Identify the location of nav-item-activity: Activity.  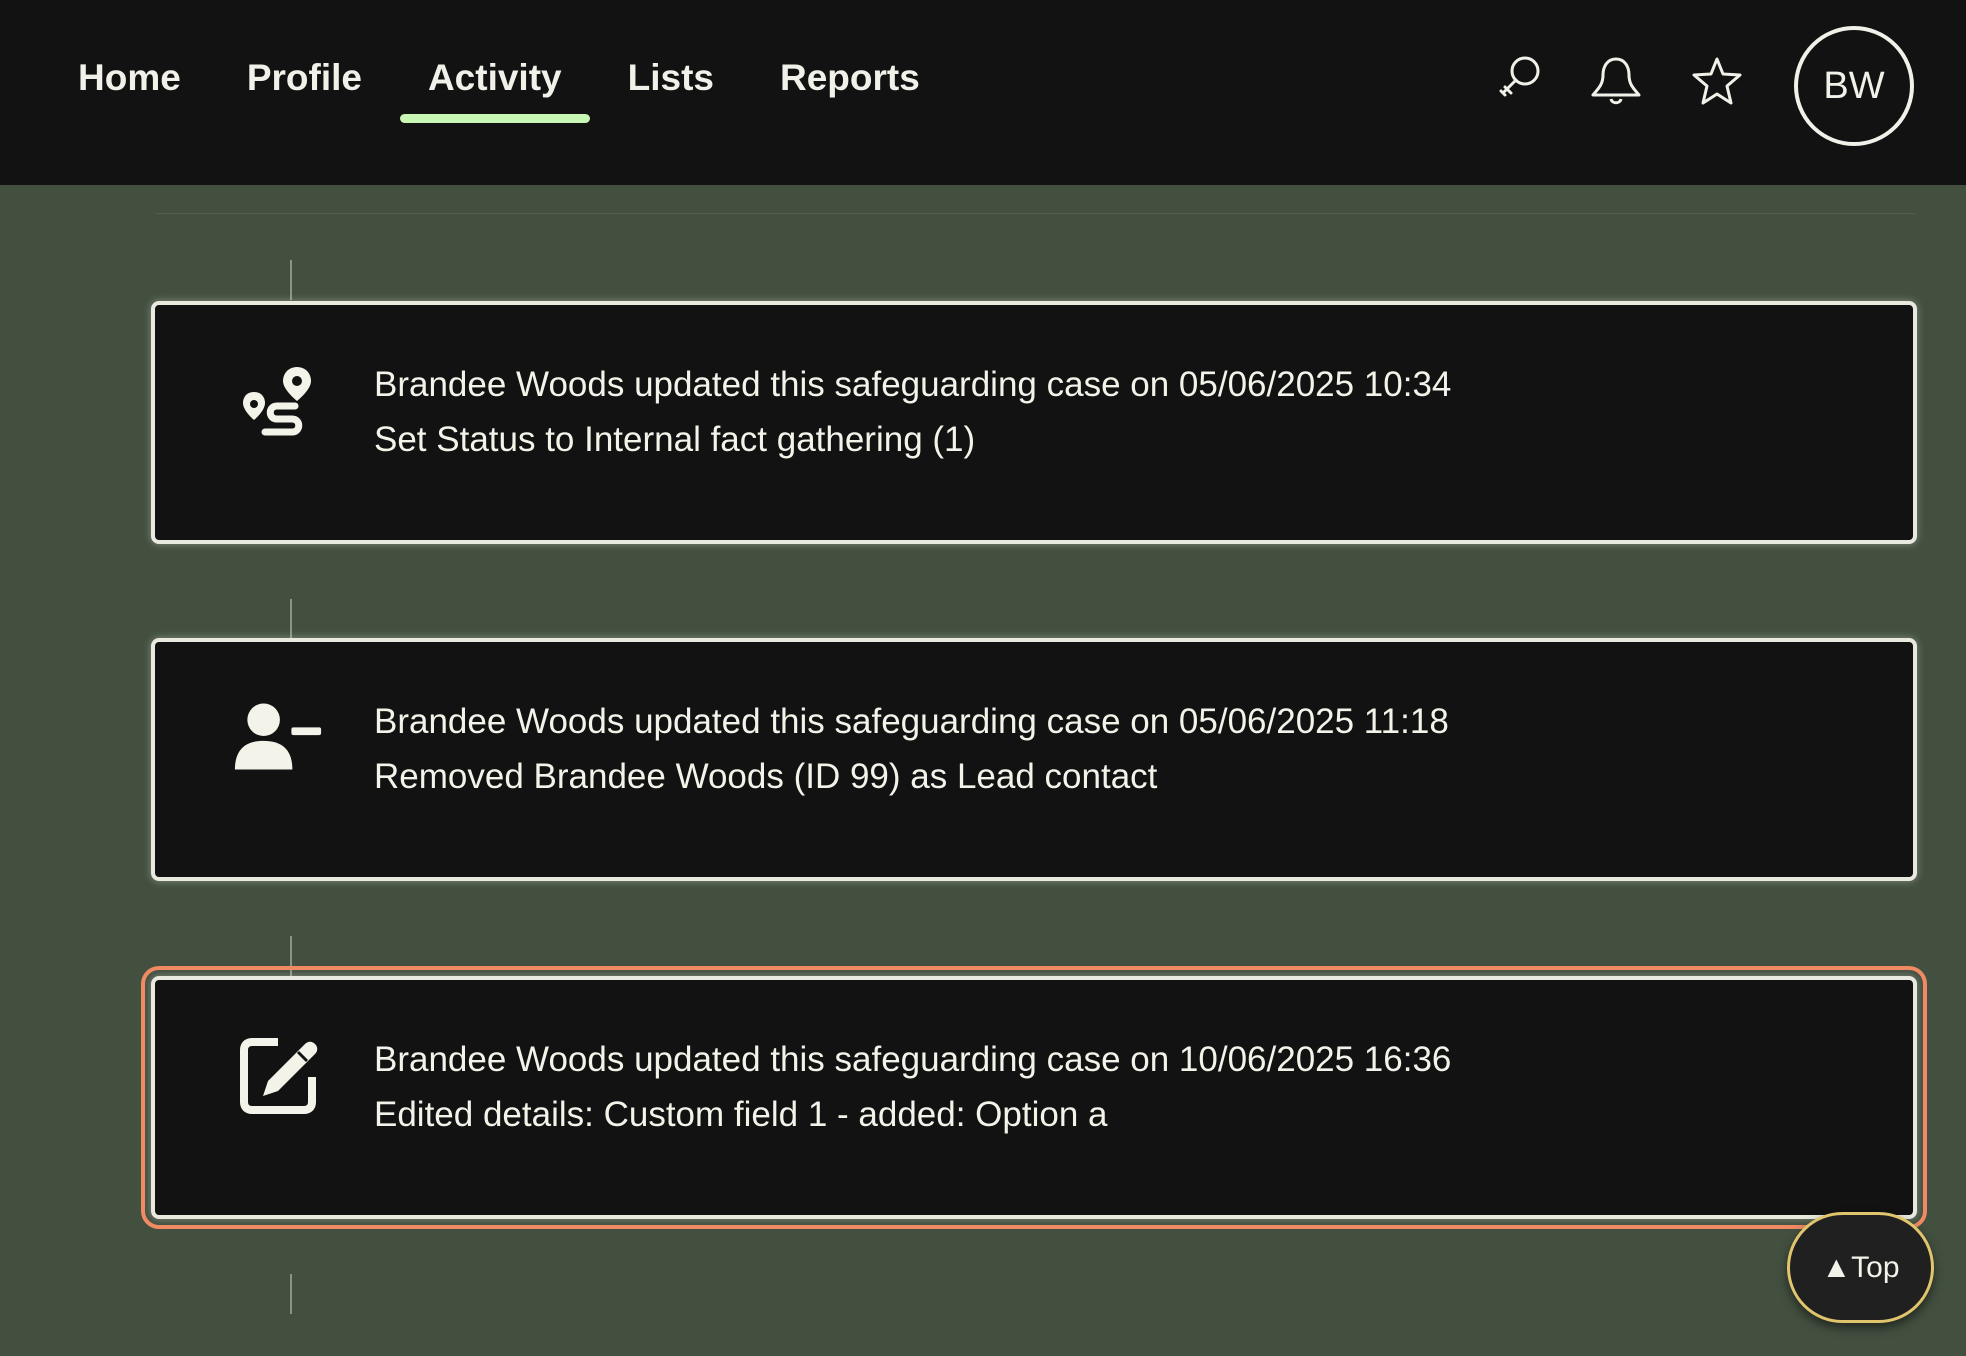
(495, 87).